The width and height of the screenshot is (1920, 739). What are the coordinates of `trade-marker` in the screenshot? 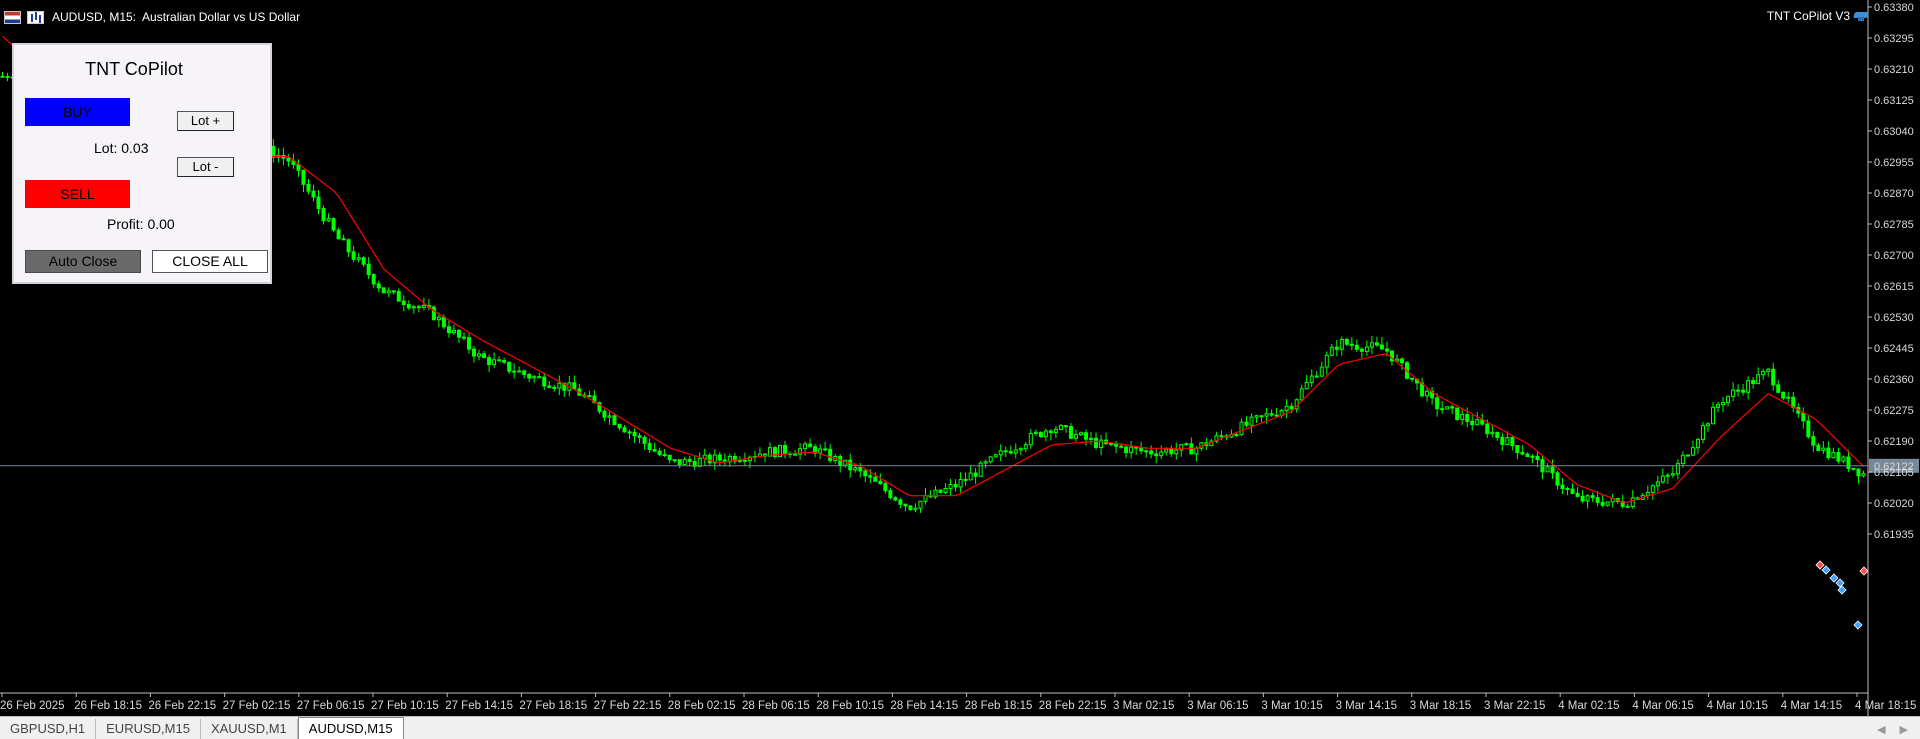 It's located at (1858, 625).